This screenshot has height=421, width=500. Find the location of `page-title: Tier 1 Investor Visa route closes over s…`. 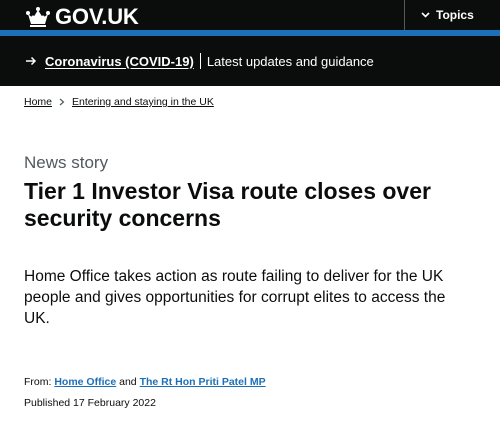

page-title: Tier 1 Investor Visa route closes over s… is located at coordinates (227, 204).